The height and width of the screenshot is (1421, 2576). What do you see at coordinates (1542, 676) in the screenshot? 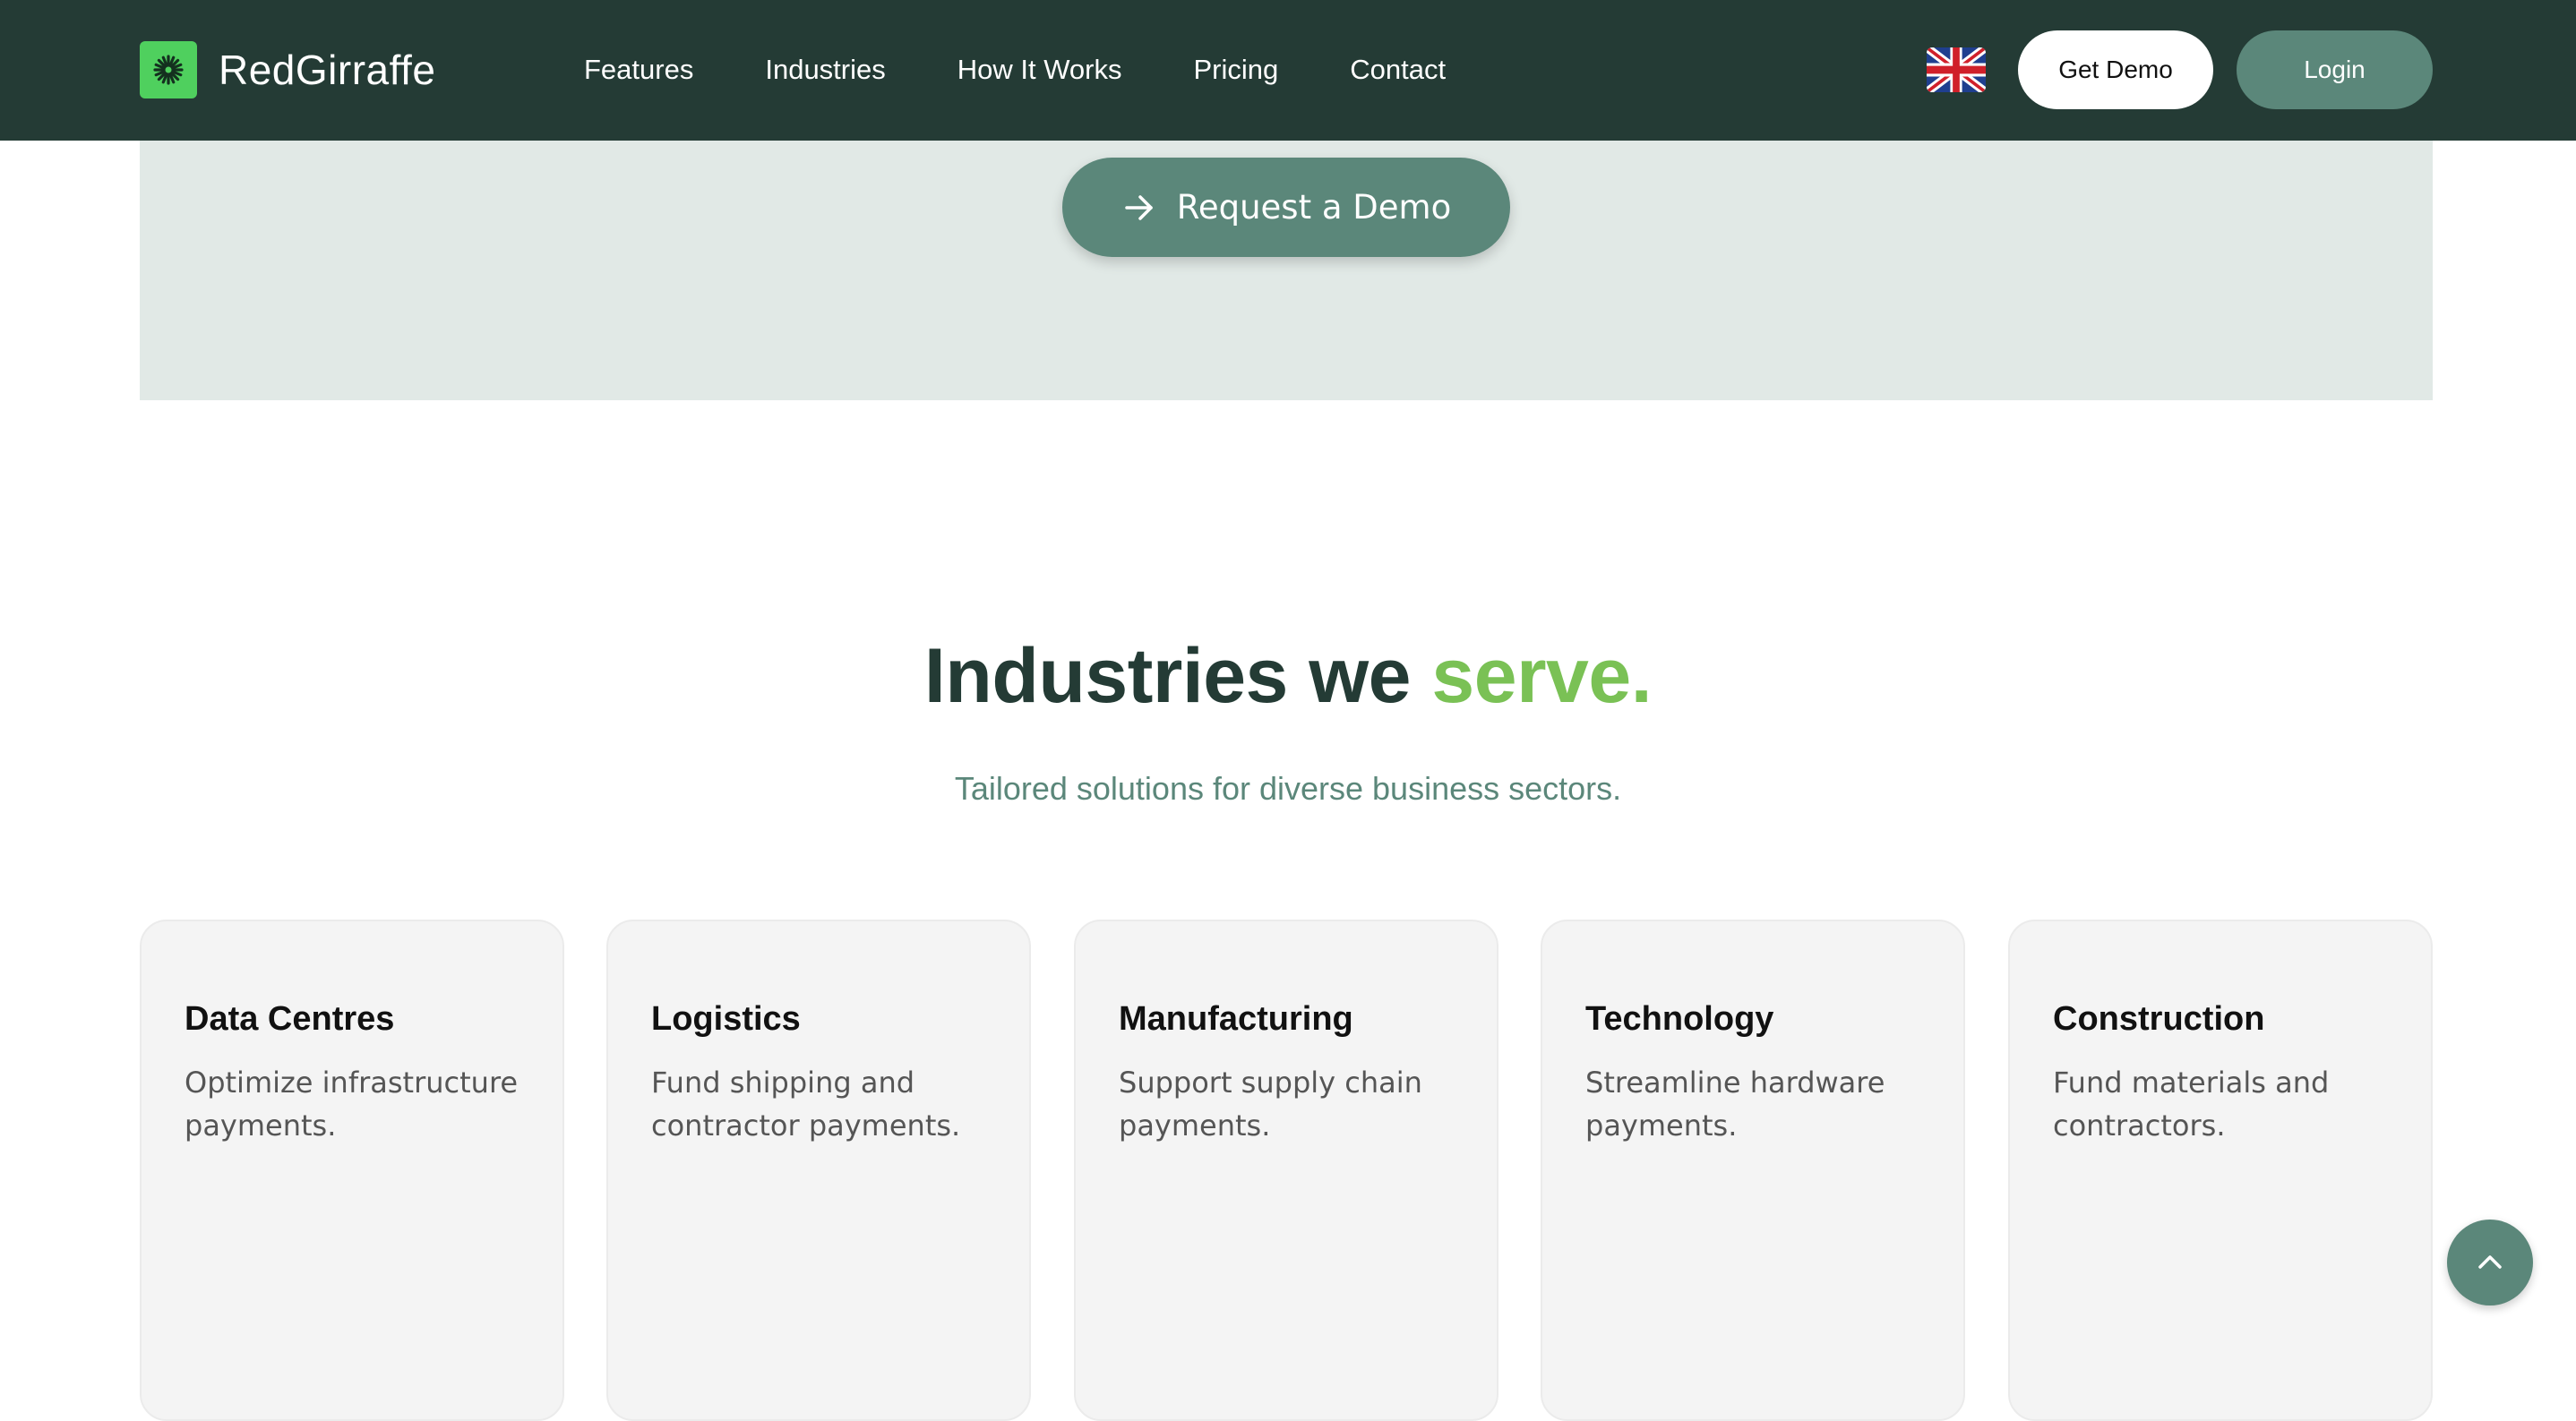
I see `industries-title-accent: serve.` at bounding box center [1542, 676].